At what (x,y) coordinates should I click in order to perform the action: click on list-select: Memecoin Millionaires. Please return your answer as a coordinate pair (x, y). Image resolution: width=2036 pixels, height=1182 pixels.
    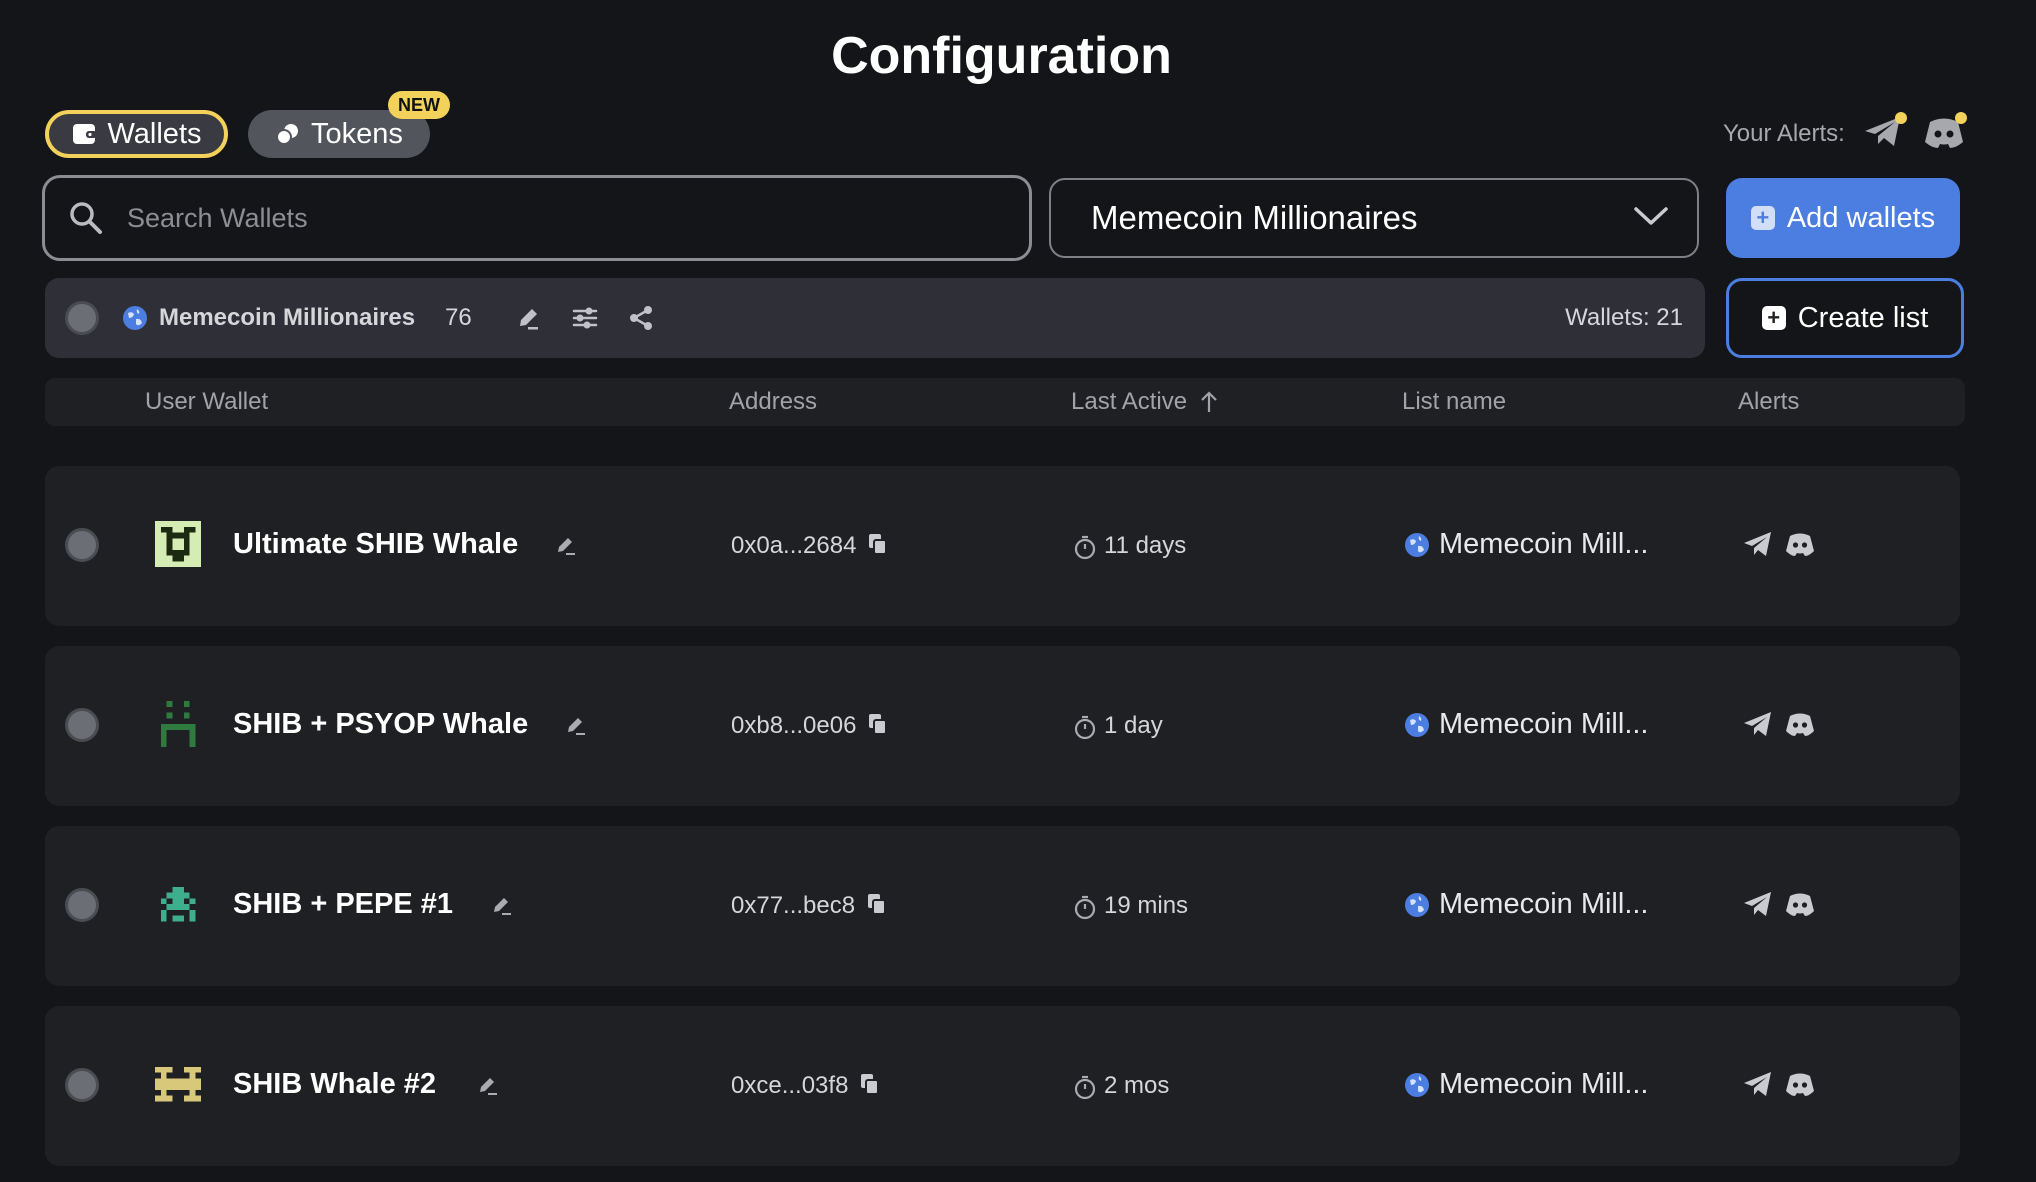
    Looking at the image, I should click on (1374, 218).